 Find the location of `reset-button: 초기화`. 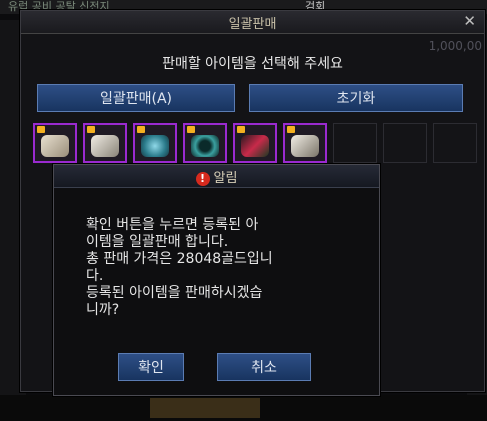

reset-button: 초기화 is located at coordinates (356, 98).